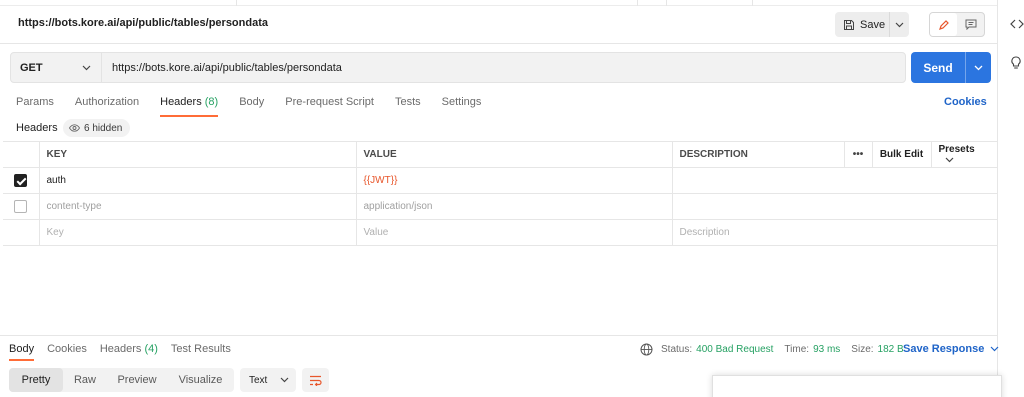  I want to click on comments-button, so click(970, 24).